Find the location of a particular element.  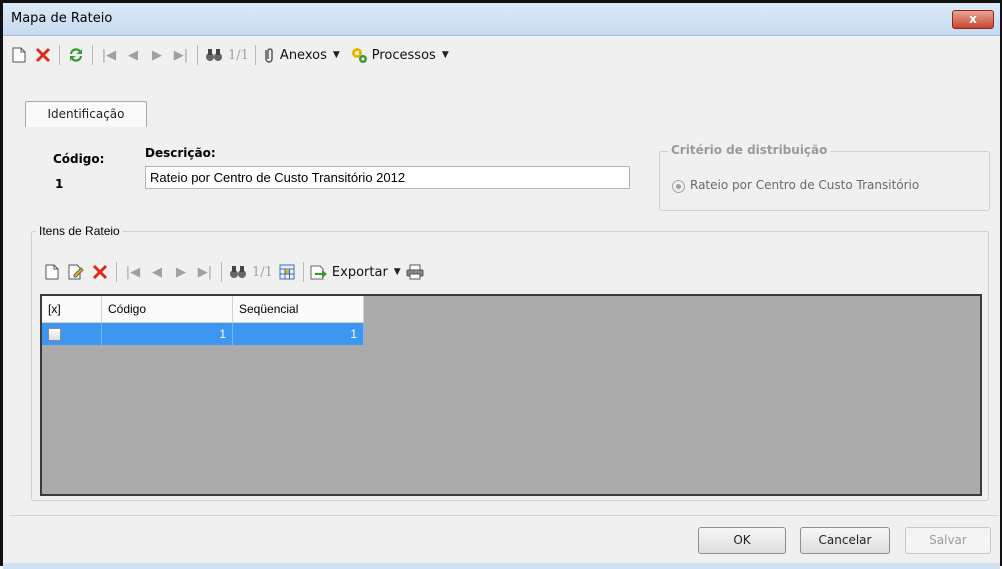

item-record-counter: 1/1 is located at coordinates (262, 272).